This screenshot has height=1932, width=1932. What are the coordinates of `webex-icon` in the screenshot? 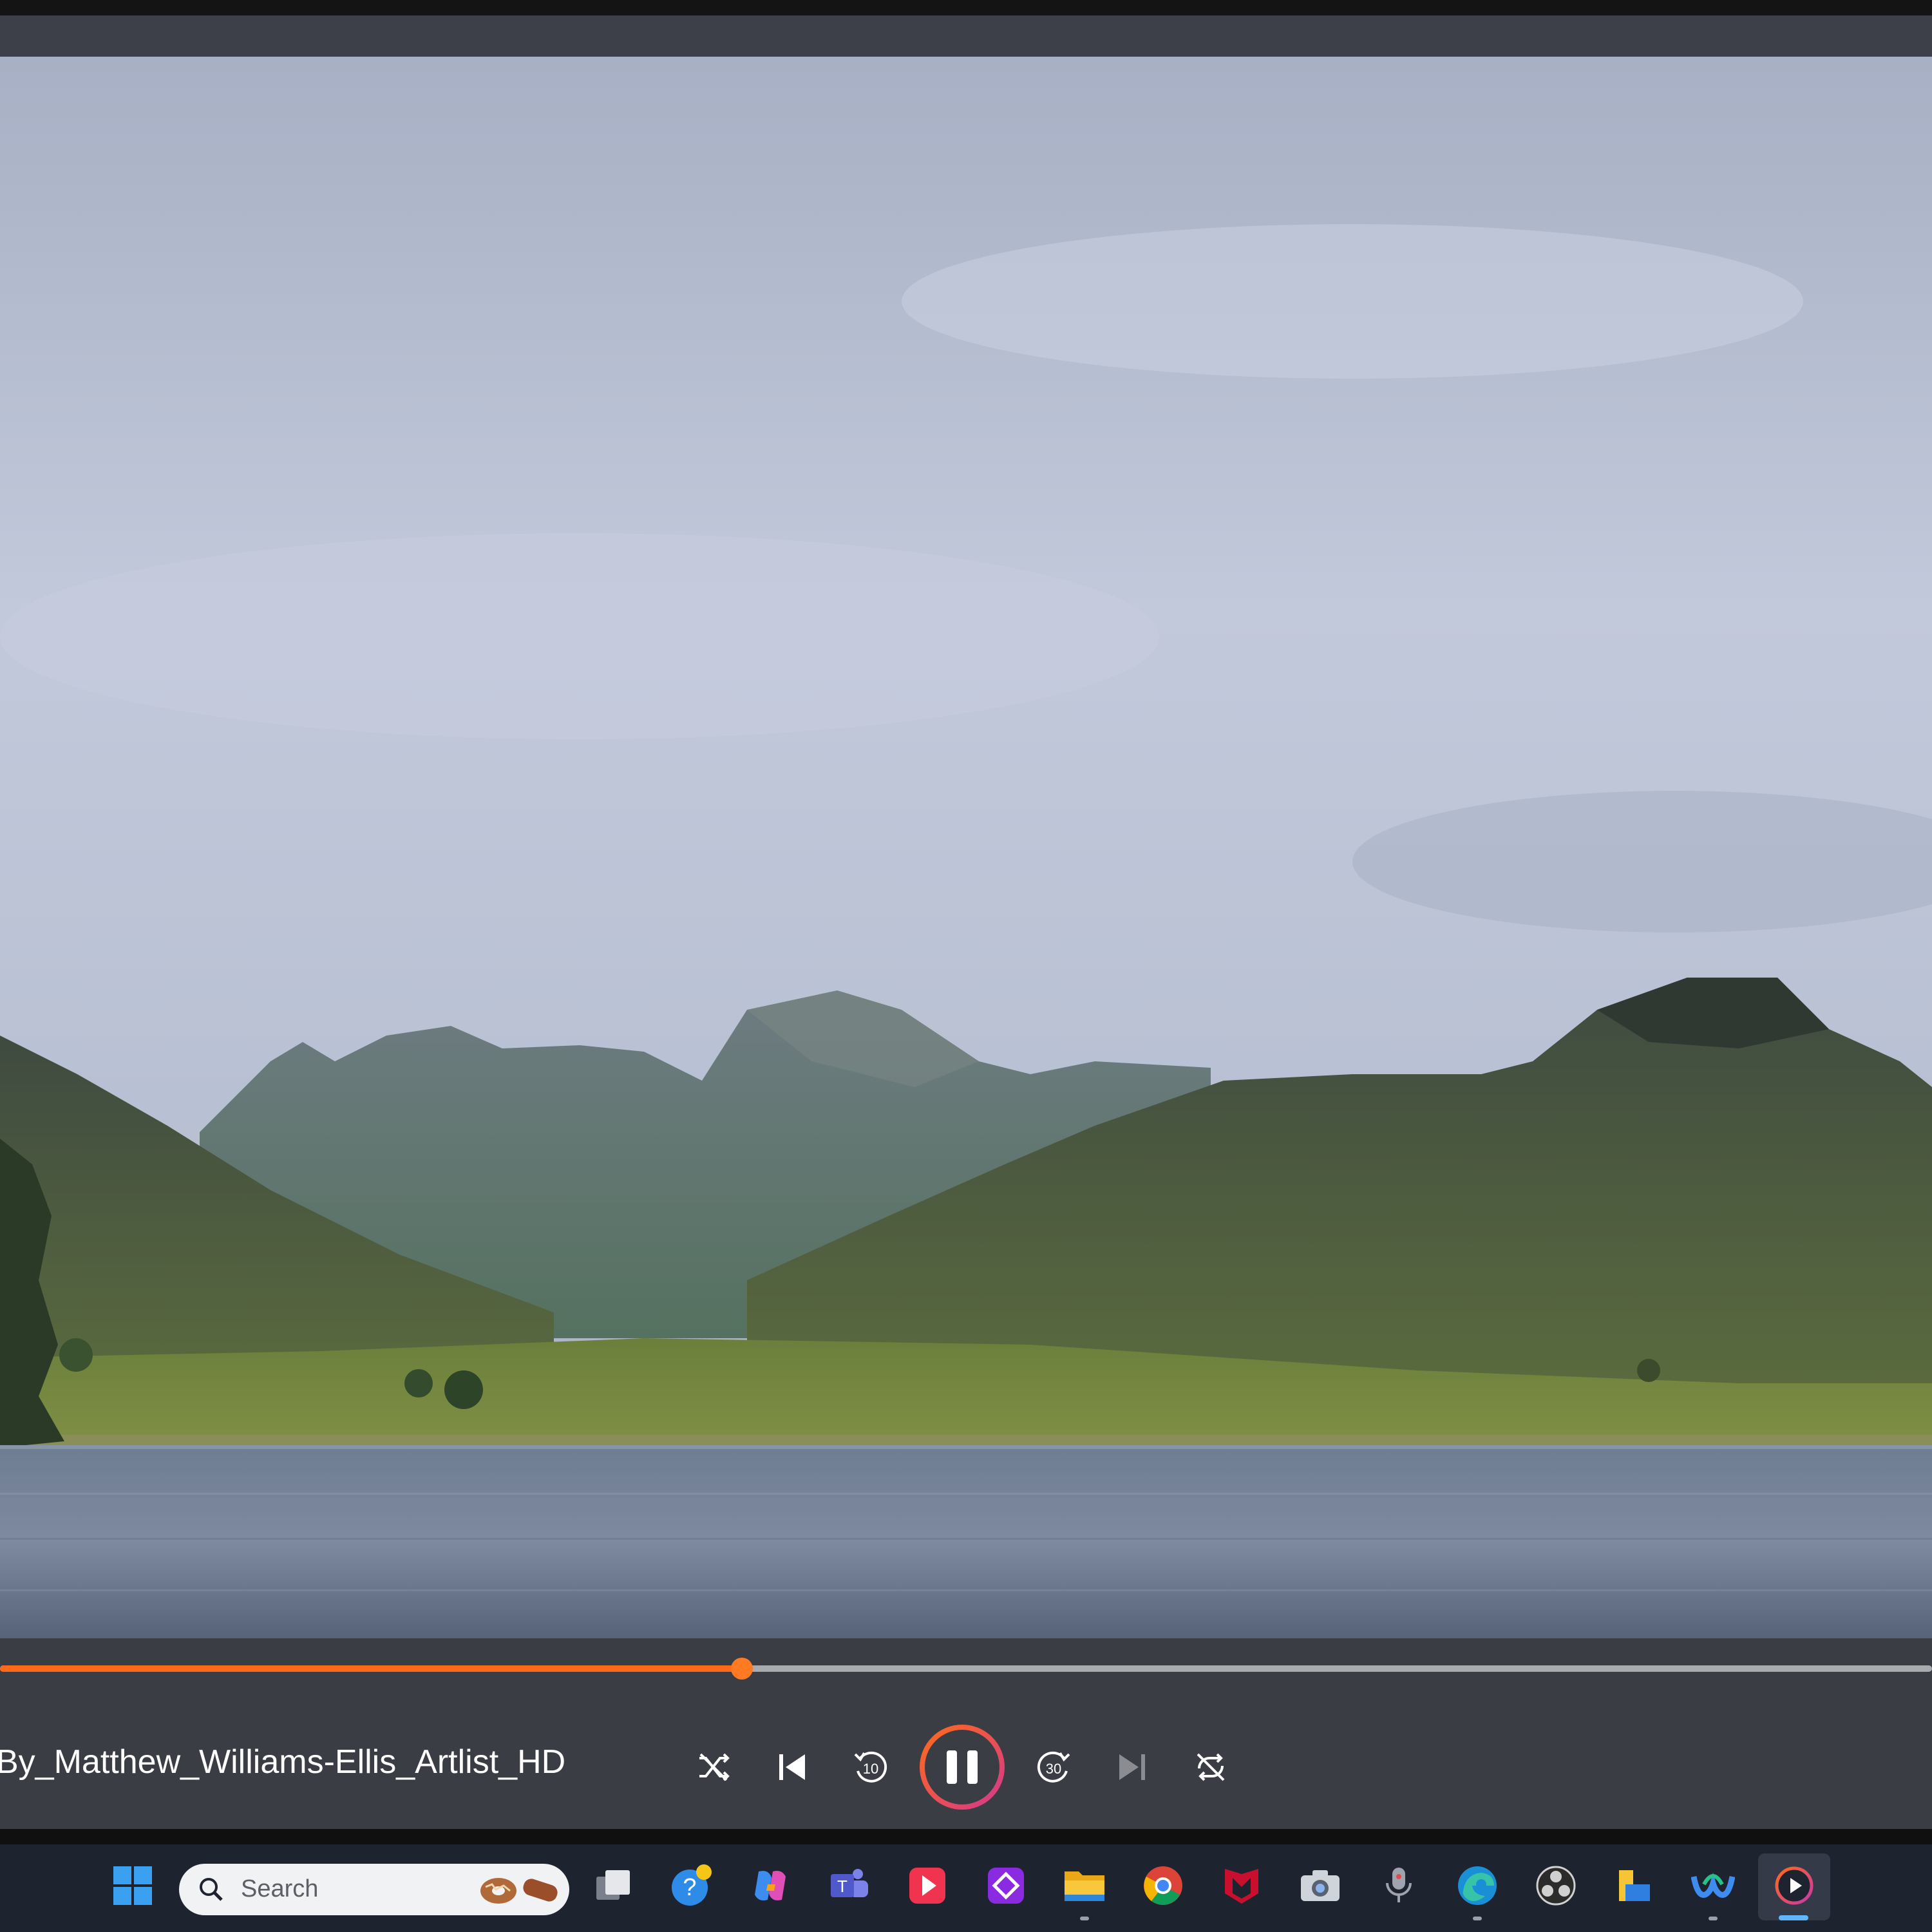 It's located at (1713, 1885).